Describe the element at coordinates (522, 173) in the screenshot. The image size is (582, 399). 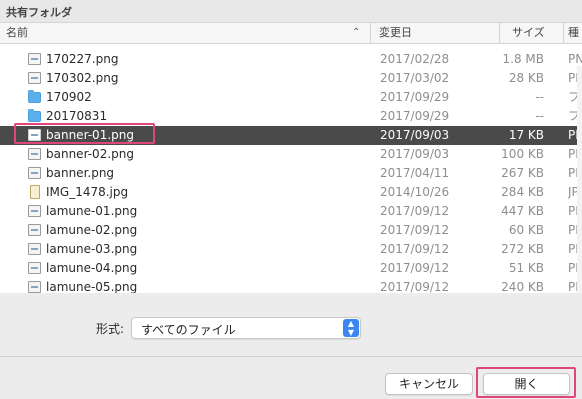
I see `file-size: 267 KB` at that location.